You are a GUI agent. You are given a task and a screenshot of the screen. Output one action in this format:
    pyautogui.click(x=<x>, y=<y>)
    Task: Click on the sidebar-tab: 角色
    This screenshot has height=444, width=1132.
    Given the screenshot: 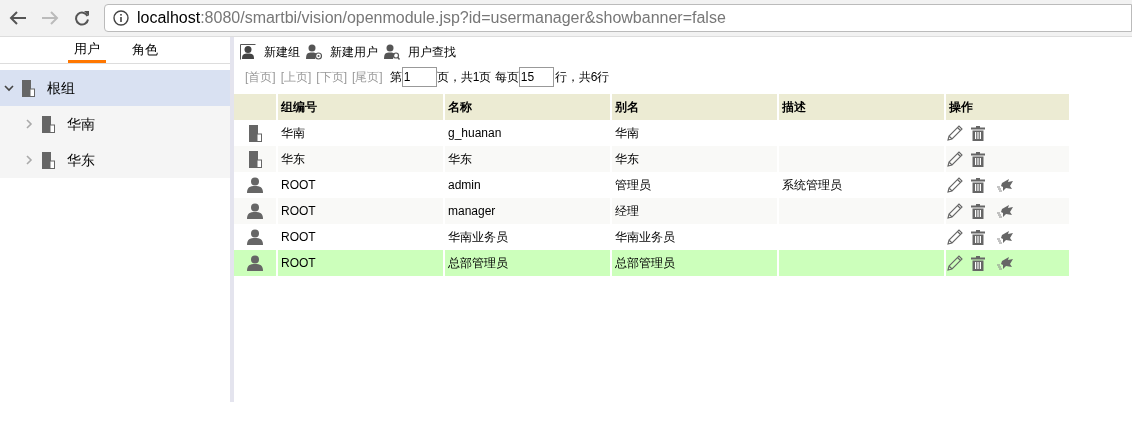 What is the action you would take?
    pyautogui.click(x=145, y=50)
    